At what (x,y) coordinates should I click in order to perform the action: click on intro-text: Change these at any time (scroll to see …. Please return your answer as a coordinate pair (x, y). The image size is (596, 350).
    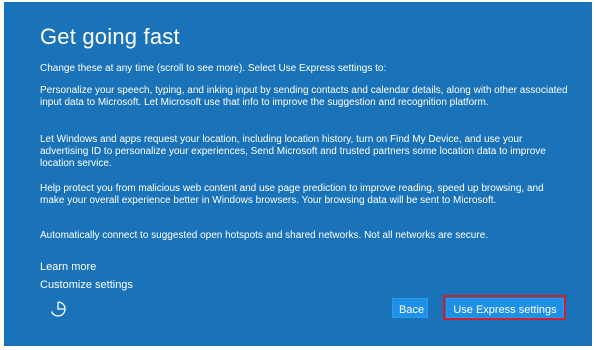
    Looking at the image, I should click on (213, 68).